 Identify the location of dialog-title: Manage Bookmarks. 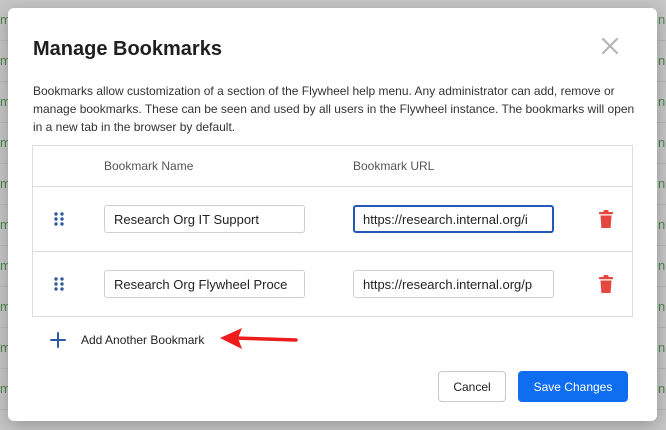
(127, 49).